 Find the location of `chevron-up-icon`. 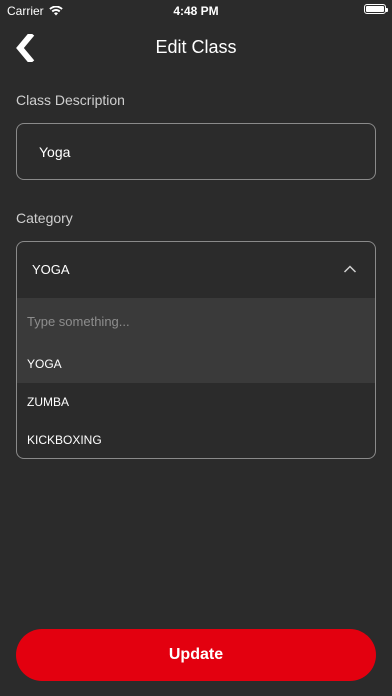

chevron-up-icon is located at coordinates (350, 269).